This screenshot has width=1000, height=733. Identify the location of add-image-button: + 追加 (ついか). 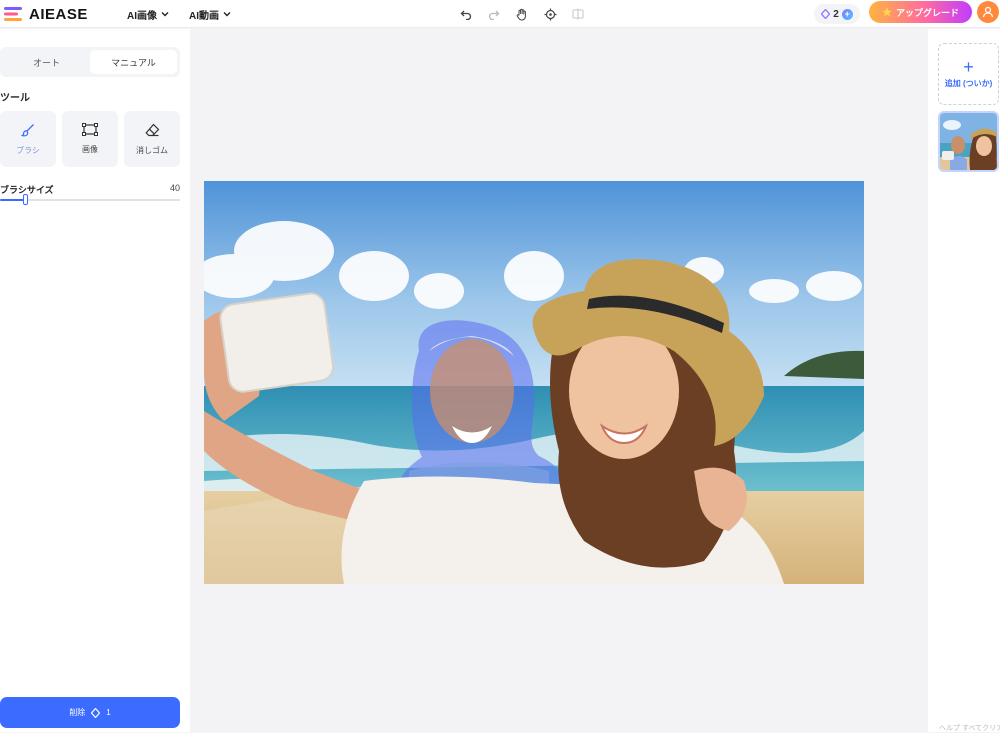
(968, 74).